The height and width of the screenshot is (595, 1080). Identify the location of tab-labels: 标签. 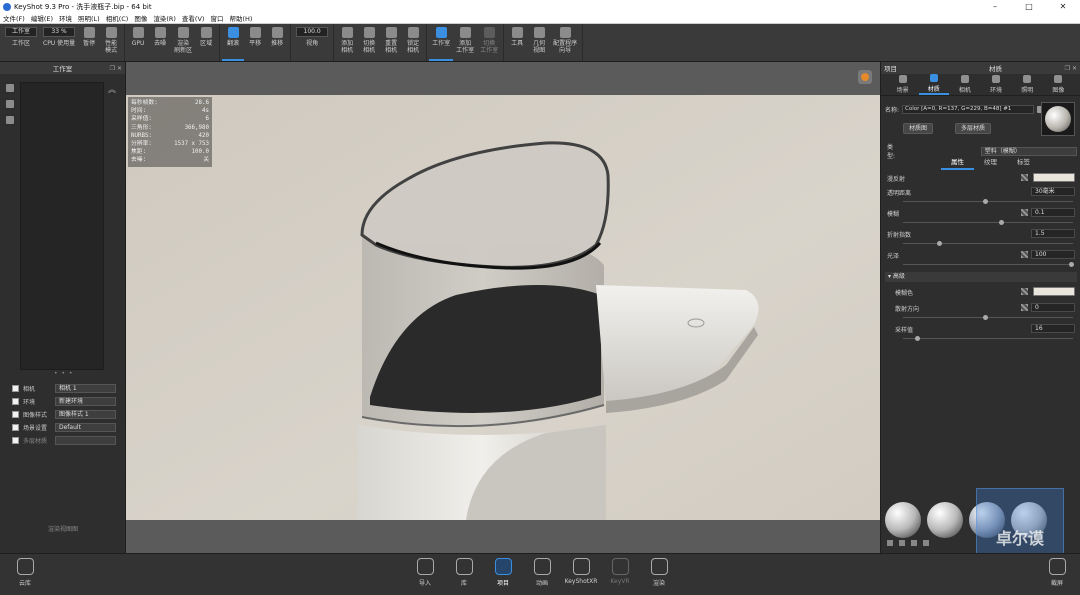
(1023, 163).